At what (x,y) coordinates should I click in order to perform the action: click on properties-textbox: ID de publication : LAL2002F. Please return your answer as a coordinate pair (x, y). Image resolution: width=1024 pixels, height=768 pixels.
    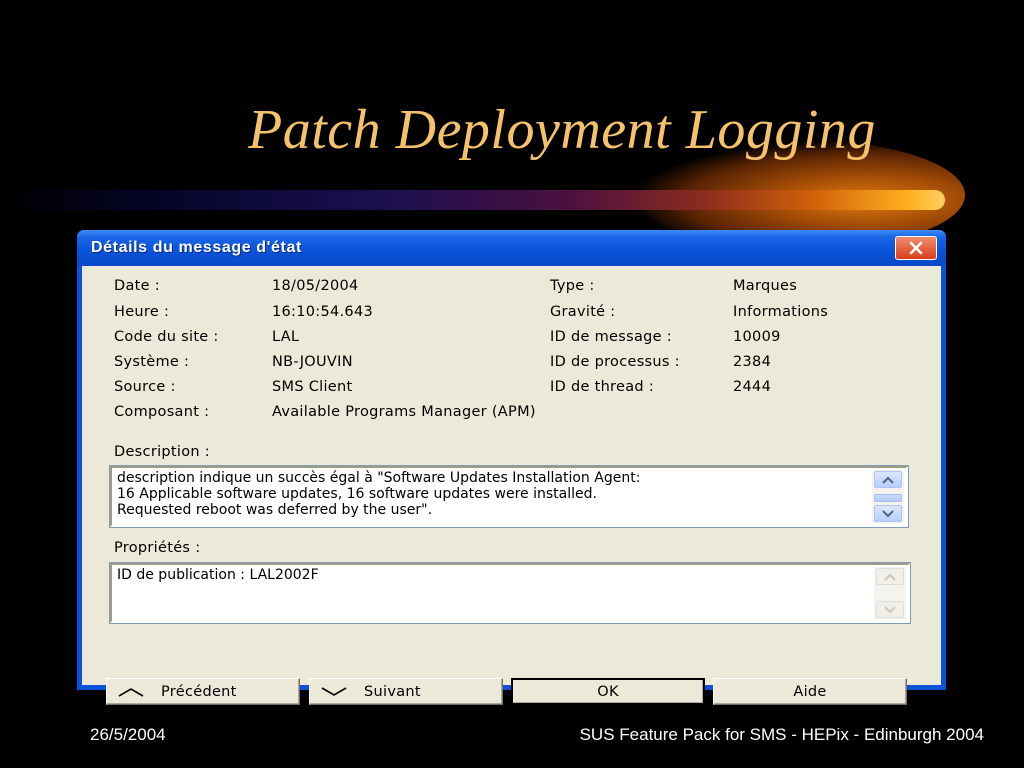
    Looking at the image, I should click on (510, 593).